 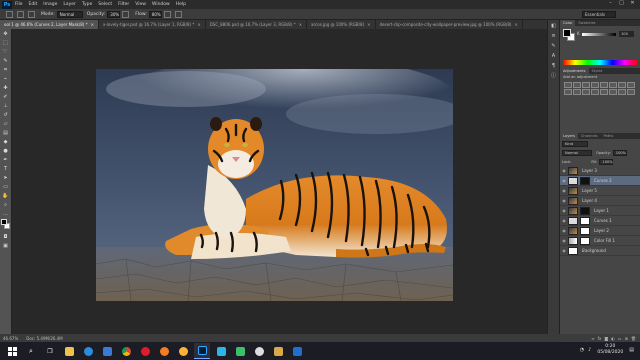 What do you see at coordinates (6, 160) in the screenshot?
I see `pen-tool-icon: ✒` at bounding box center [6, 160].